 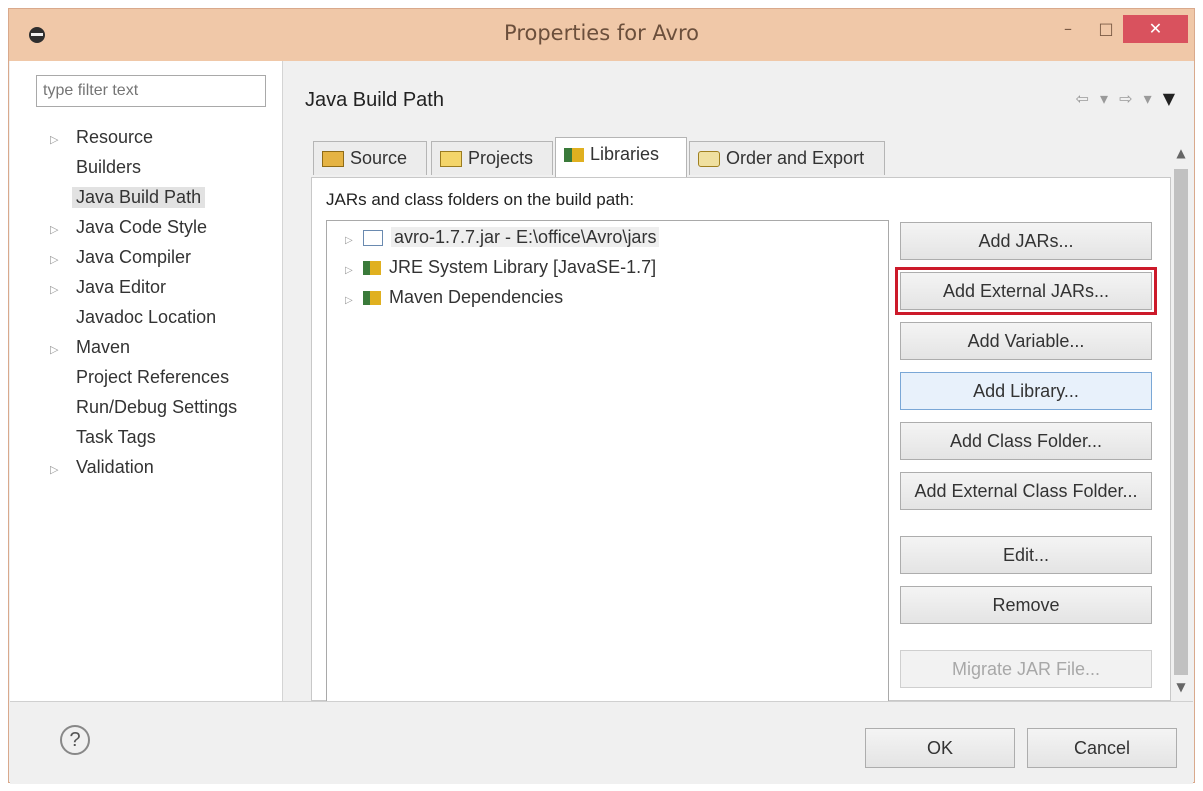 What do you see at coordinates (1181, 153) in the screenshot?
I see `scroll-up-icon: ▲` at bounding box center [1181, 153].